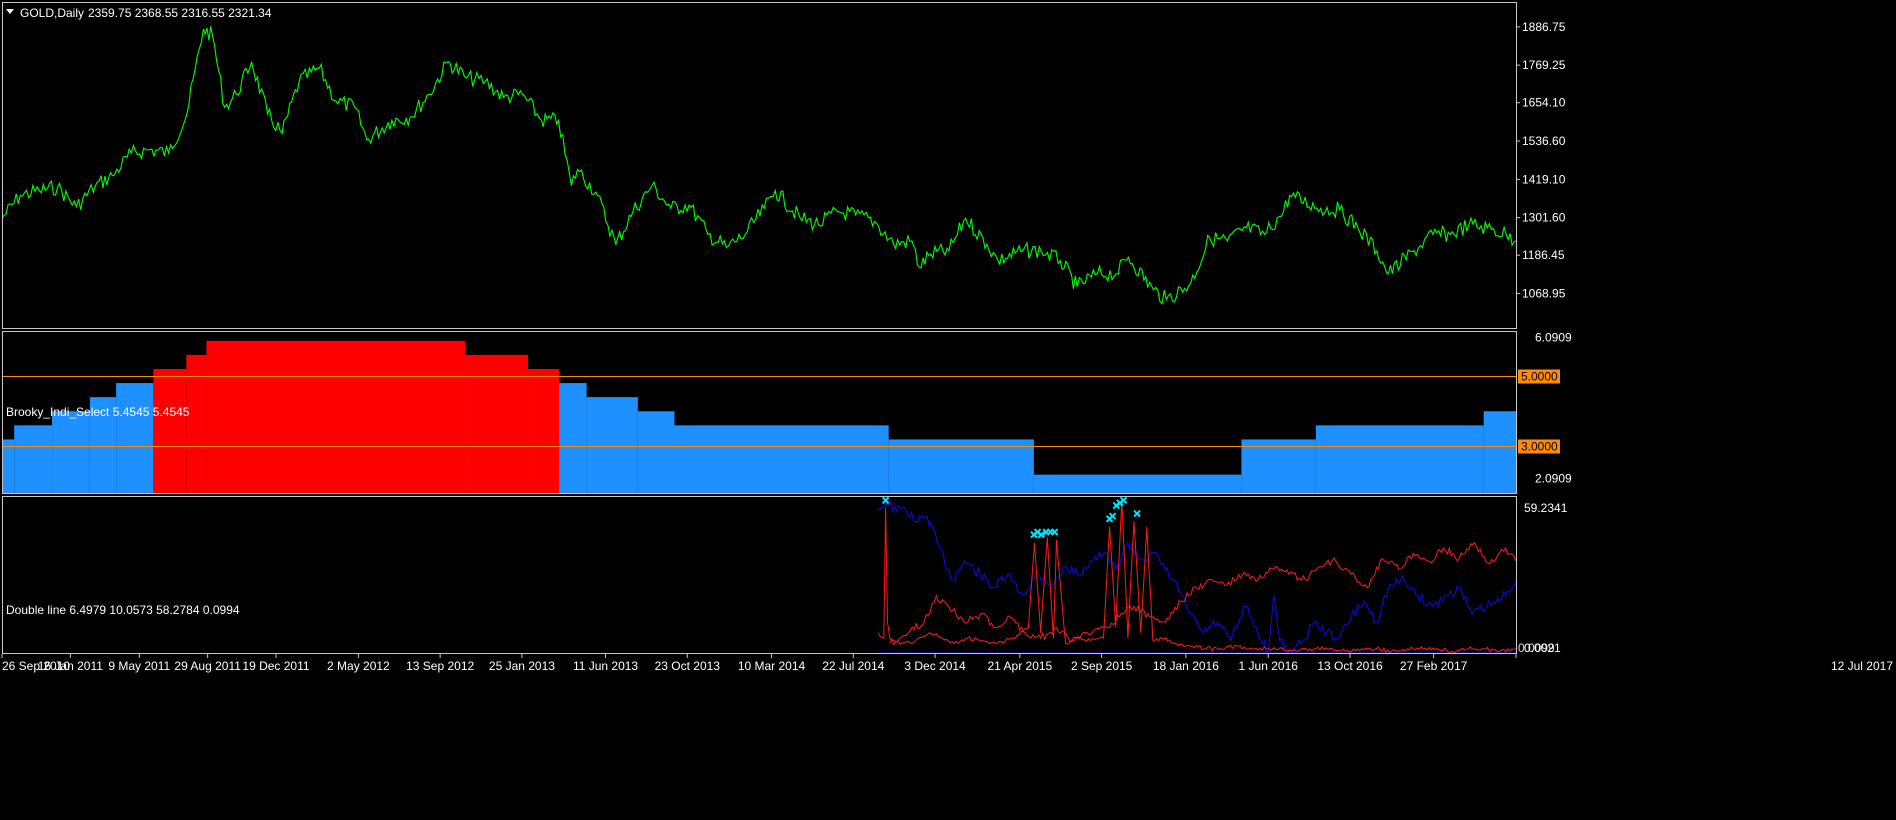  I want to click on indicator-axis-label: 2.0909, so click(1553, 478).